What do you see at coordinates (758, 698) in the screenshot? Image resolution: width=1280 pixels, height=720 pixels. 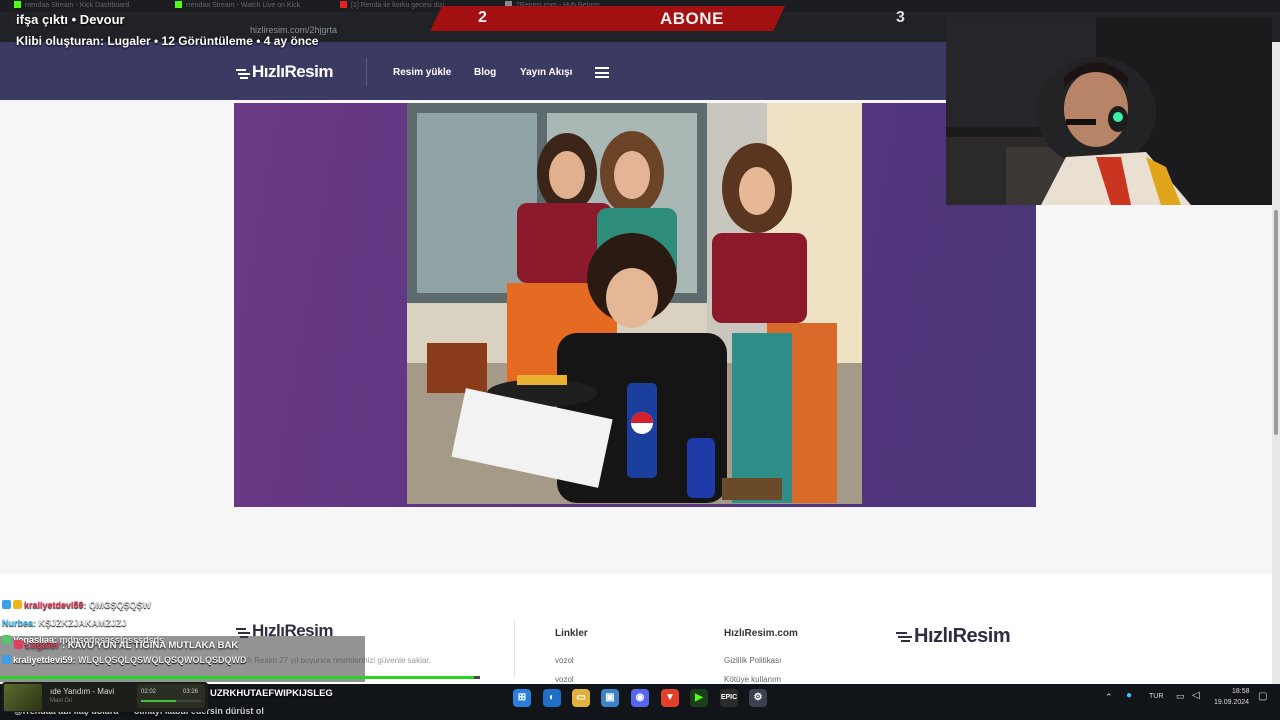 I see `settings-icon: ⚙` at bounding box center [758, 698].